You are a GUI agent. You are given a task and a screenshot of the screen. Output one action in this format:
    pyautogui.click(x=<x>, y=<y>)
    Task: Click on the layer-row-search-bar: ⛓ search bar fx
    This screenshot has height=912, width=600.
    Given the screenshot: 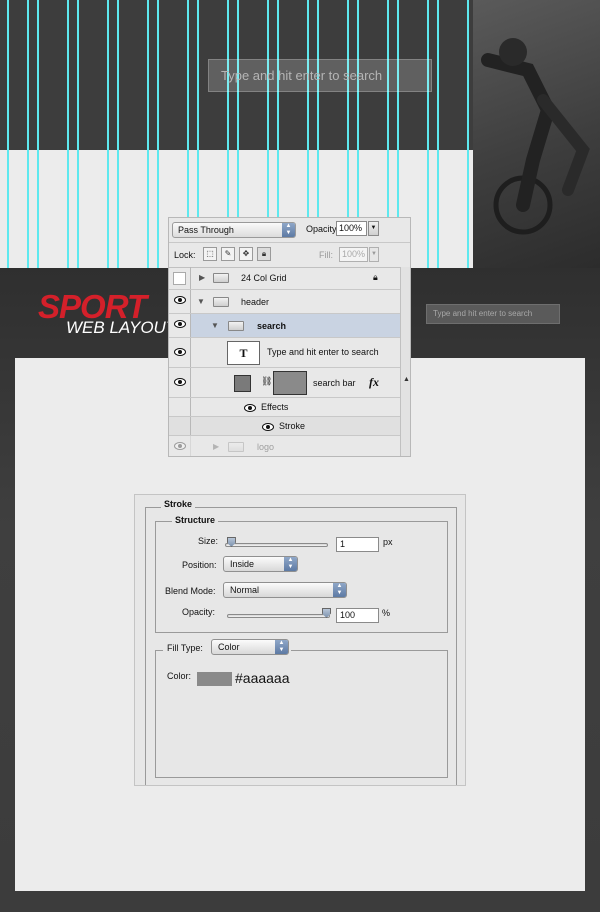 What is the action you would take?
    pyautogui.click(x=284, y=383)
    